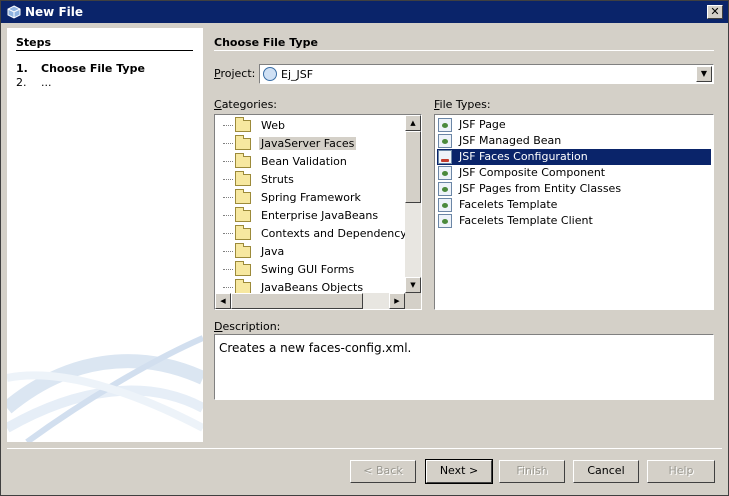 This screenshot has width=729, height=496. Describe the element at coordinates (486, 74) in the screenshot. I see `project-dropdown: Ej_JSF ▼` at that location.